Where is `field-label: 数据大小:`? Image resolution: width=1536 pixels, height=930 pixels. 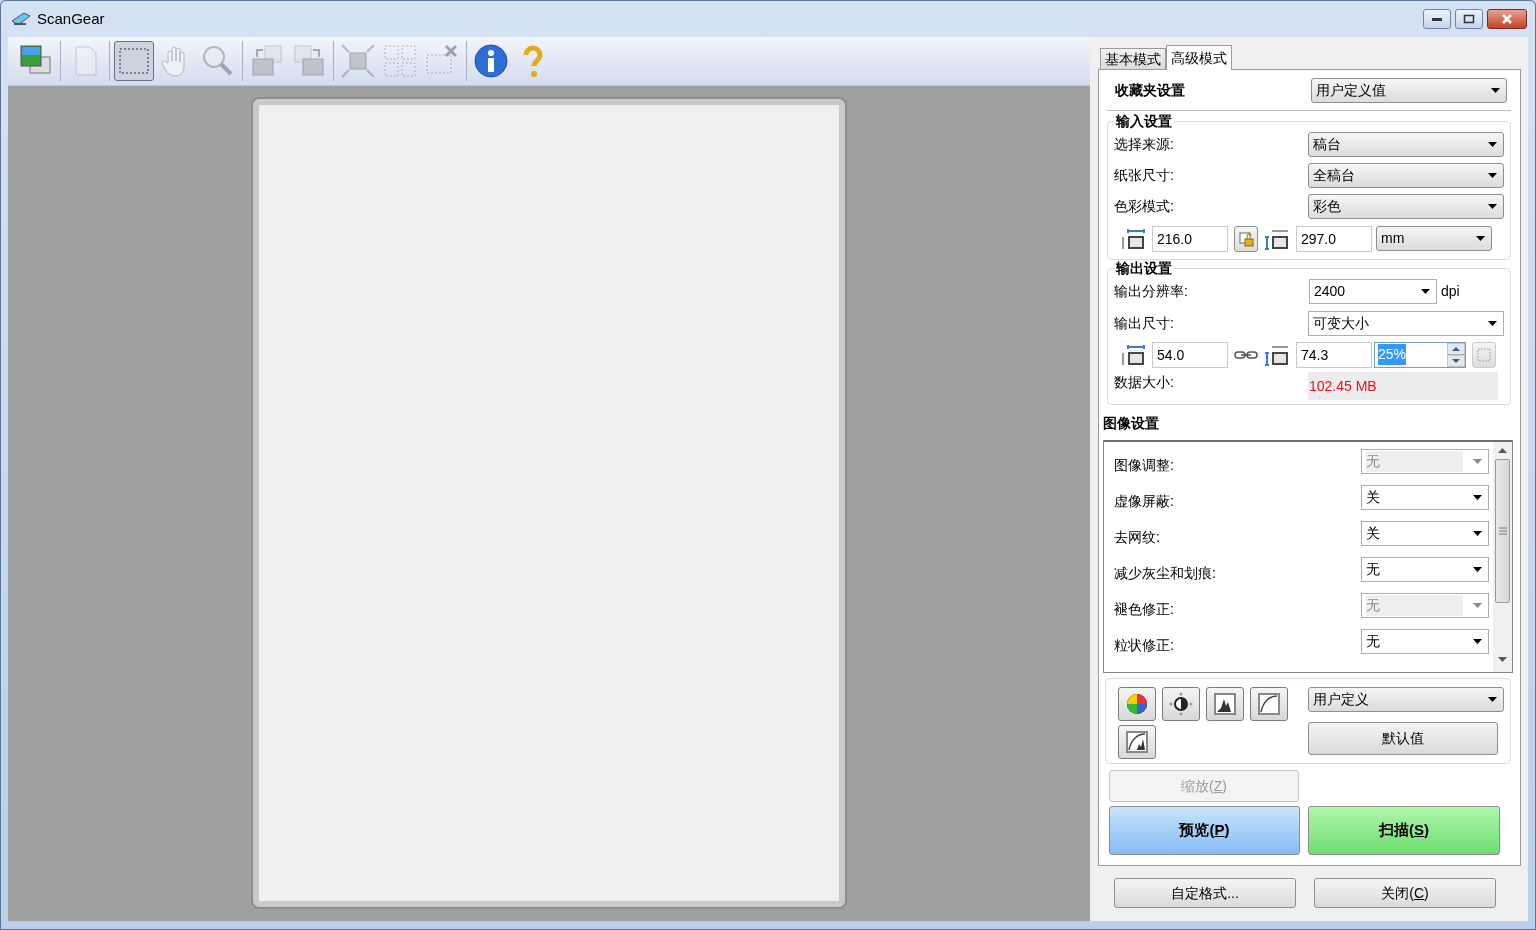
field-label: 数据大小: is located at coordinates (1144, 382).